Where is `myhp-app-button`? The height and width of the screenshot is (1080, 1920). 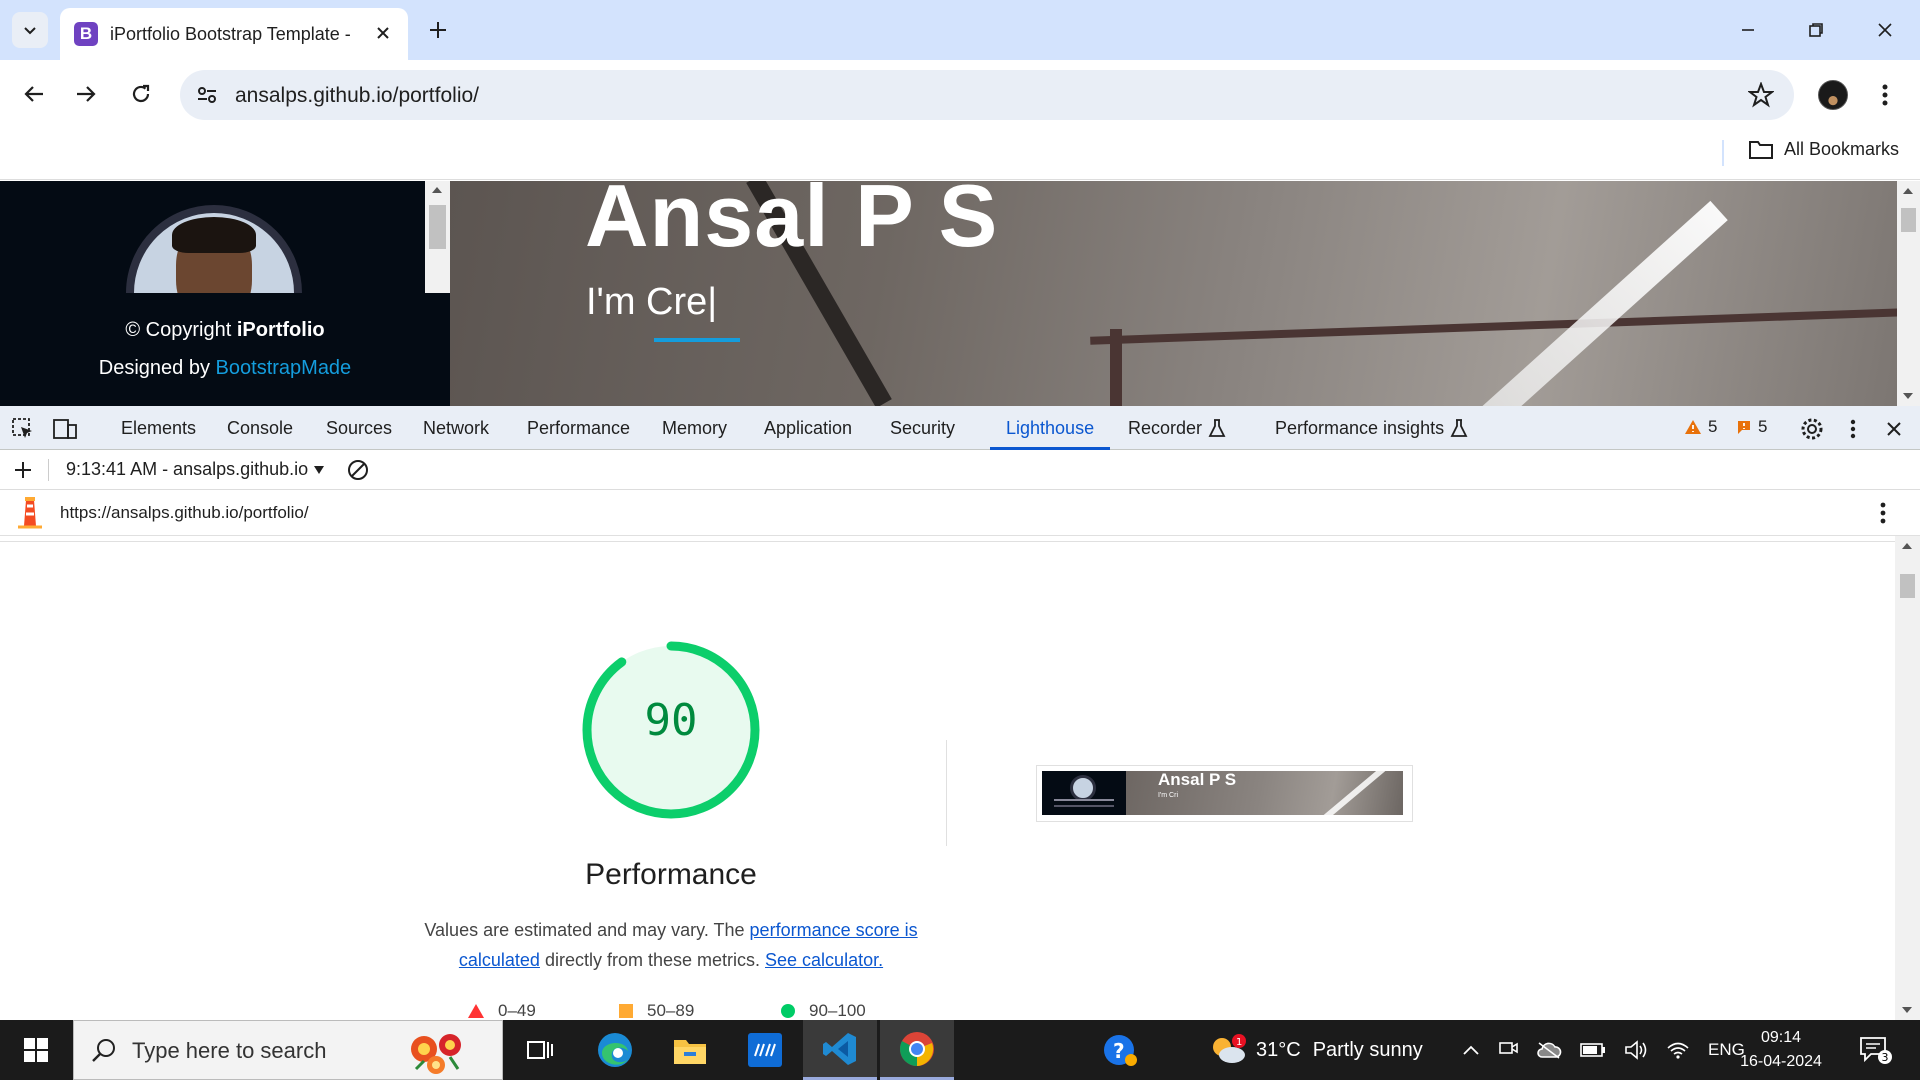
myhp-app-button is located at coordinates (765, 1050).